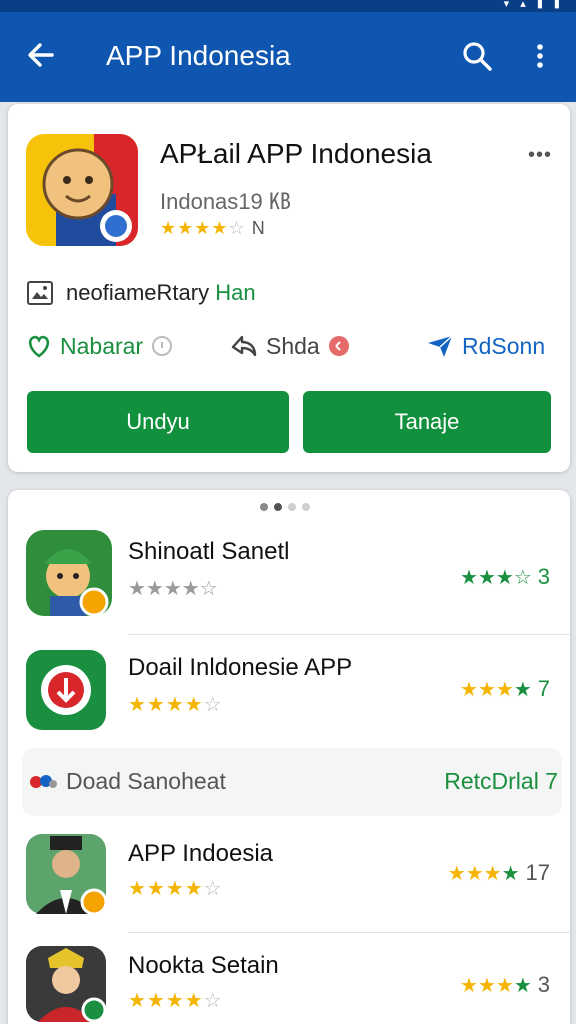  What do you see at coordinates (240, 667) in the screenshot?
I see `app-name: Doail Inldonesie APP` at bounding box center [240, 667].